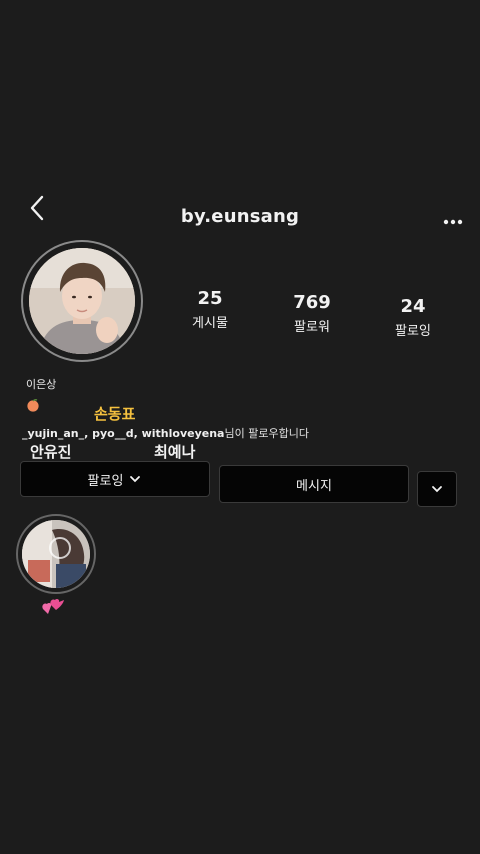  What do you see at coordinates (312, 327) in the screenshot?
I see `followers-label: 팔로워` at bounding box center [312, 327].